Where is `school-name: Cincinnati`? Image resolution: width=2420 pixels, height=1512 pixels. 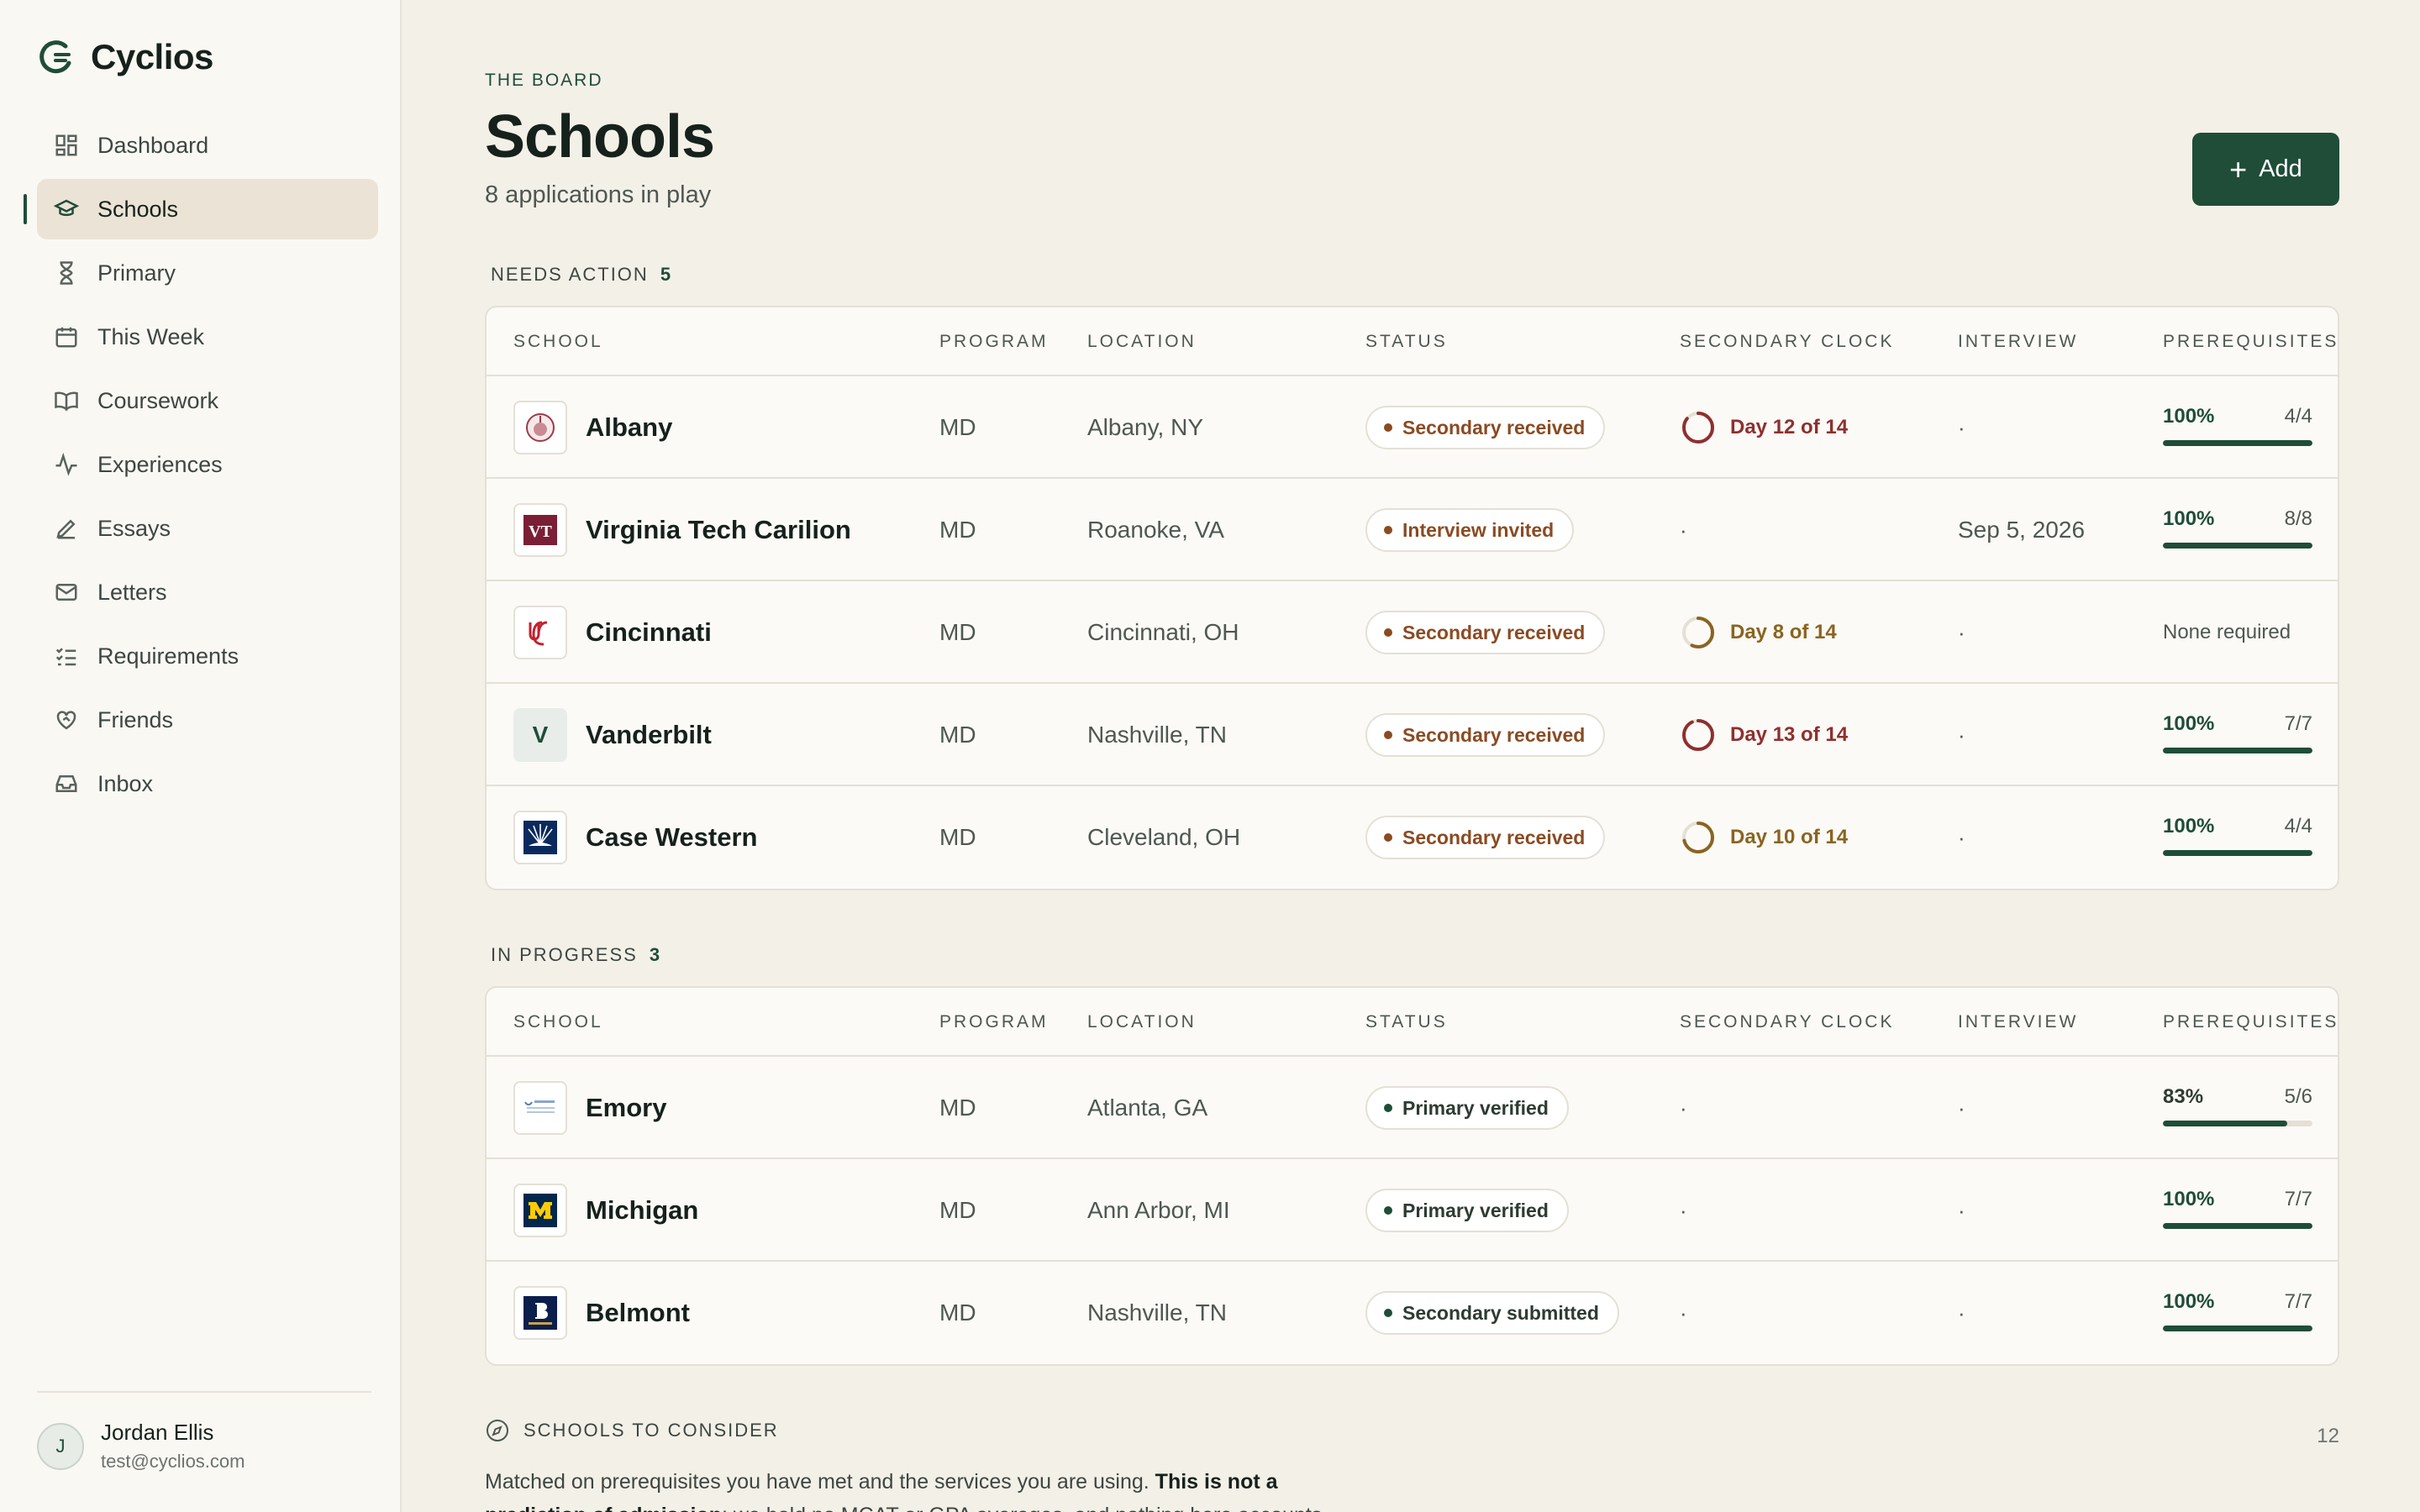 school-name: Cincinnati is located at coordinates (649, 632).